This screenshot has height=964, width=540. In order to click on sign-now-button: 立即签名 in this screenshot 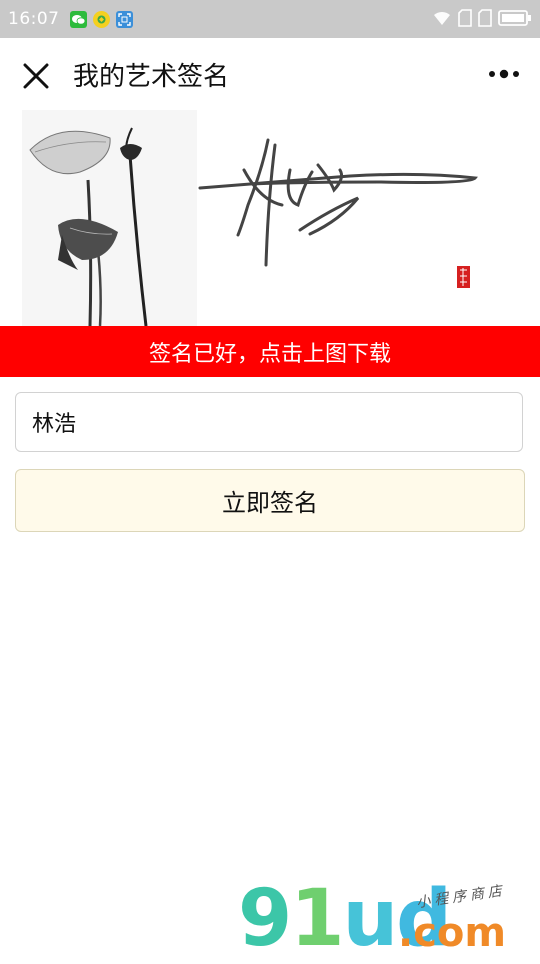, I will do `click(270, 500)`.